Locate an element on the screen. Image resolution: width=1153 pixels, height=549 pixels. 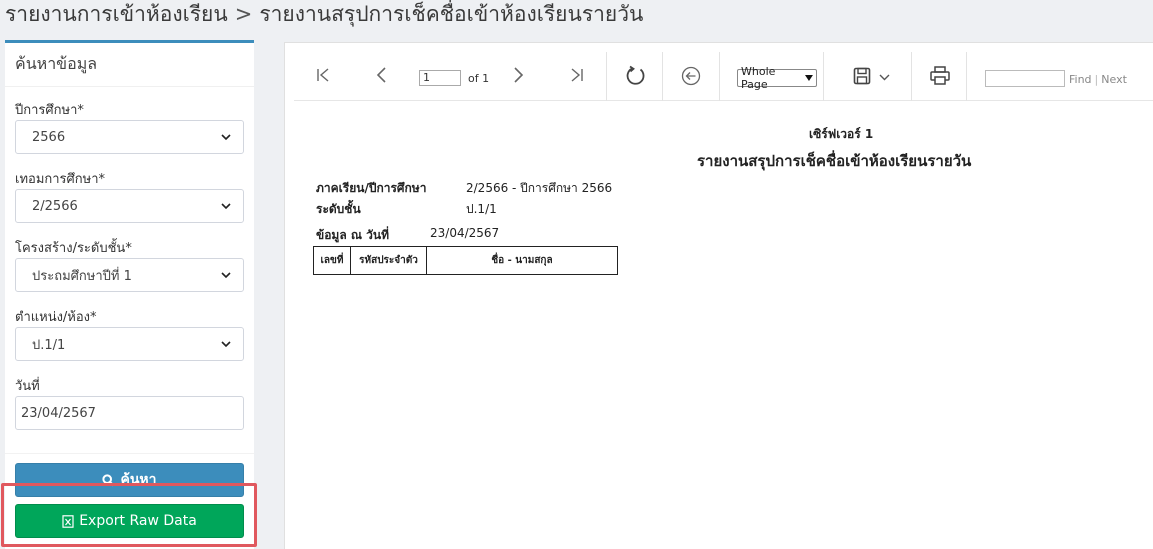
room-label: ตำแหน่ง/ห้อง* is located at coordinates (56, 317).